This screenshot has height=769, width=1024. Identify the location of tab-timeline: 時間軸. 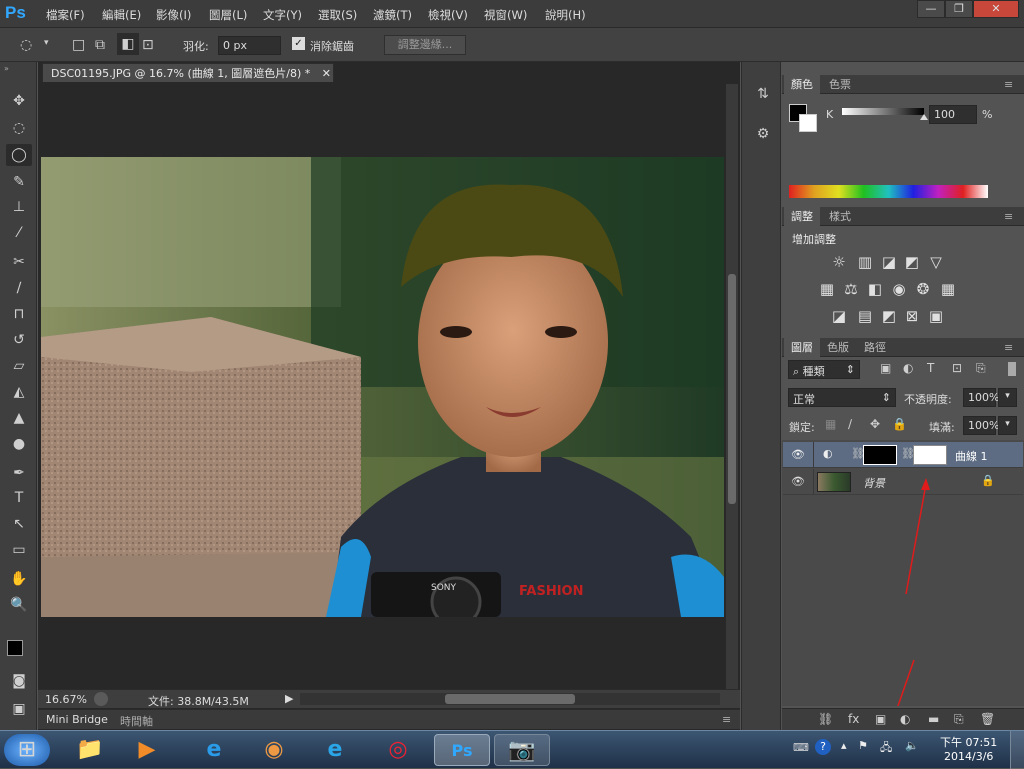
(136, 721).